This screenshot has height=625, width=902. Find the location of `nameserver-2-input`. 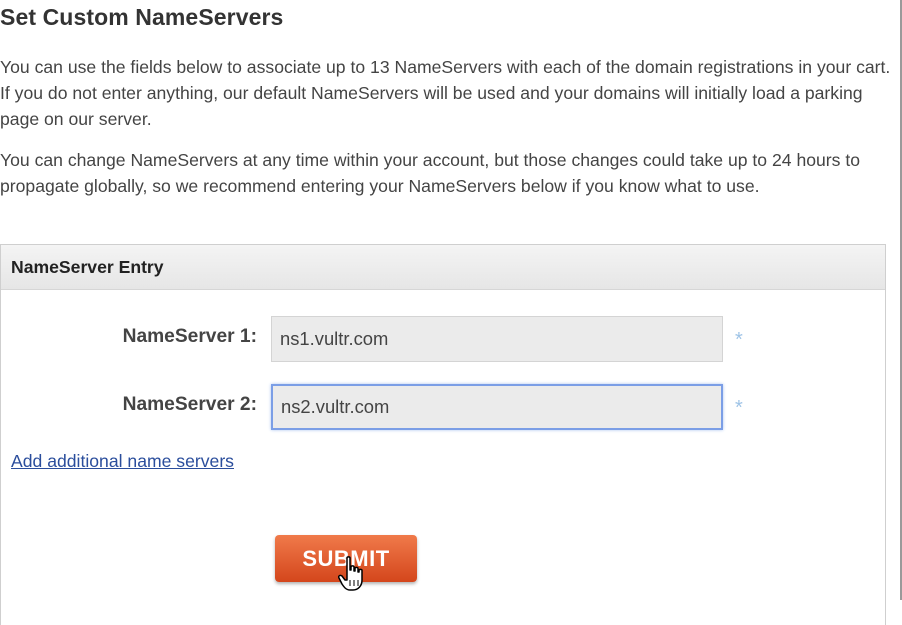

nameserver-2-input is located at coordinates (497, 407).